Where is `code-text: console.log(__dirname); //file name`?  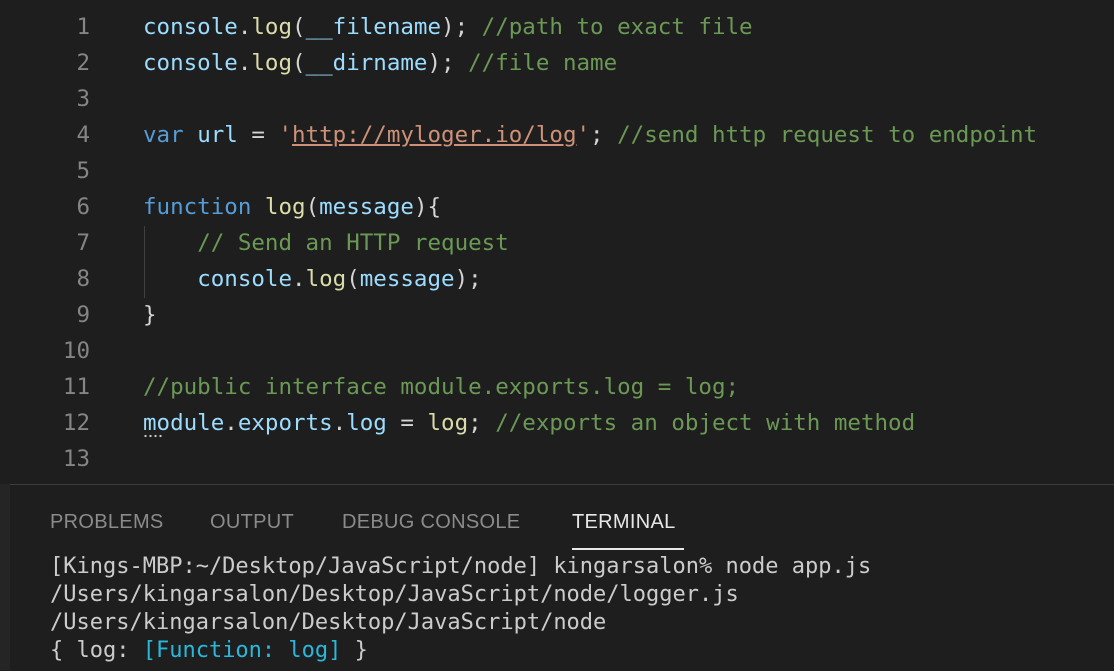
code-text: console.log(__dirname); //file name is located at coordinates (380, 63).